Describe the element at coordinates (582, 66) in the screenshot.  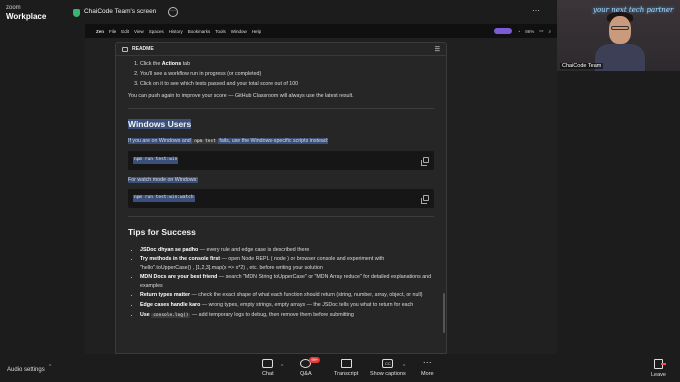
I see `participant-name: ChaiCode Team` at that location.